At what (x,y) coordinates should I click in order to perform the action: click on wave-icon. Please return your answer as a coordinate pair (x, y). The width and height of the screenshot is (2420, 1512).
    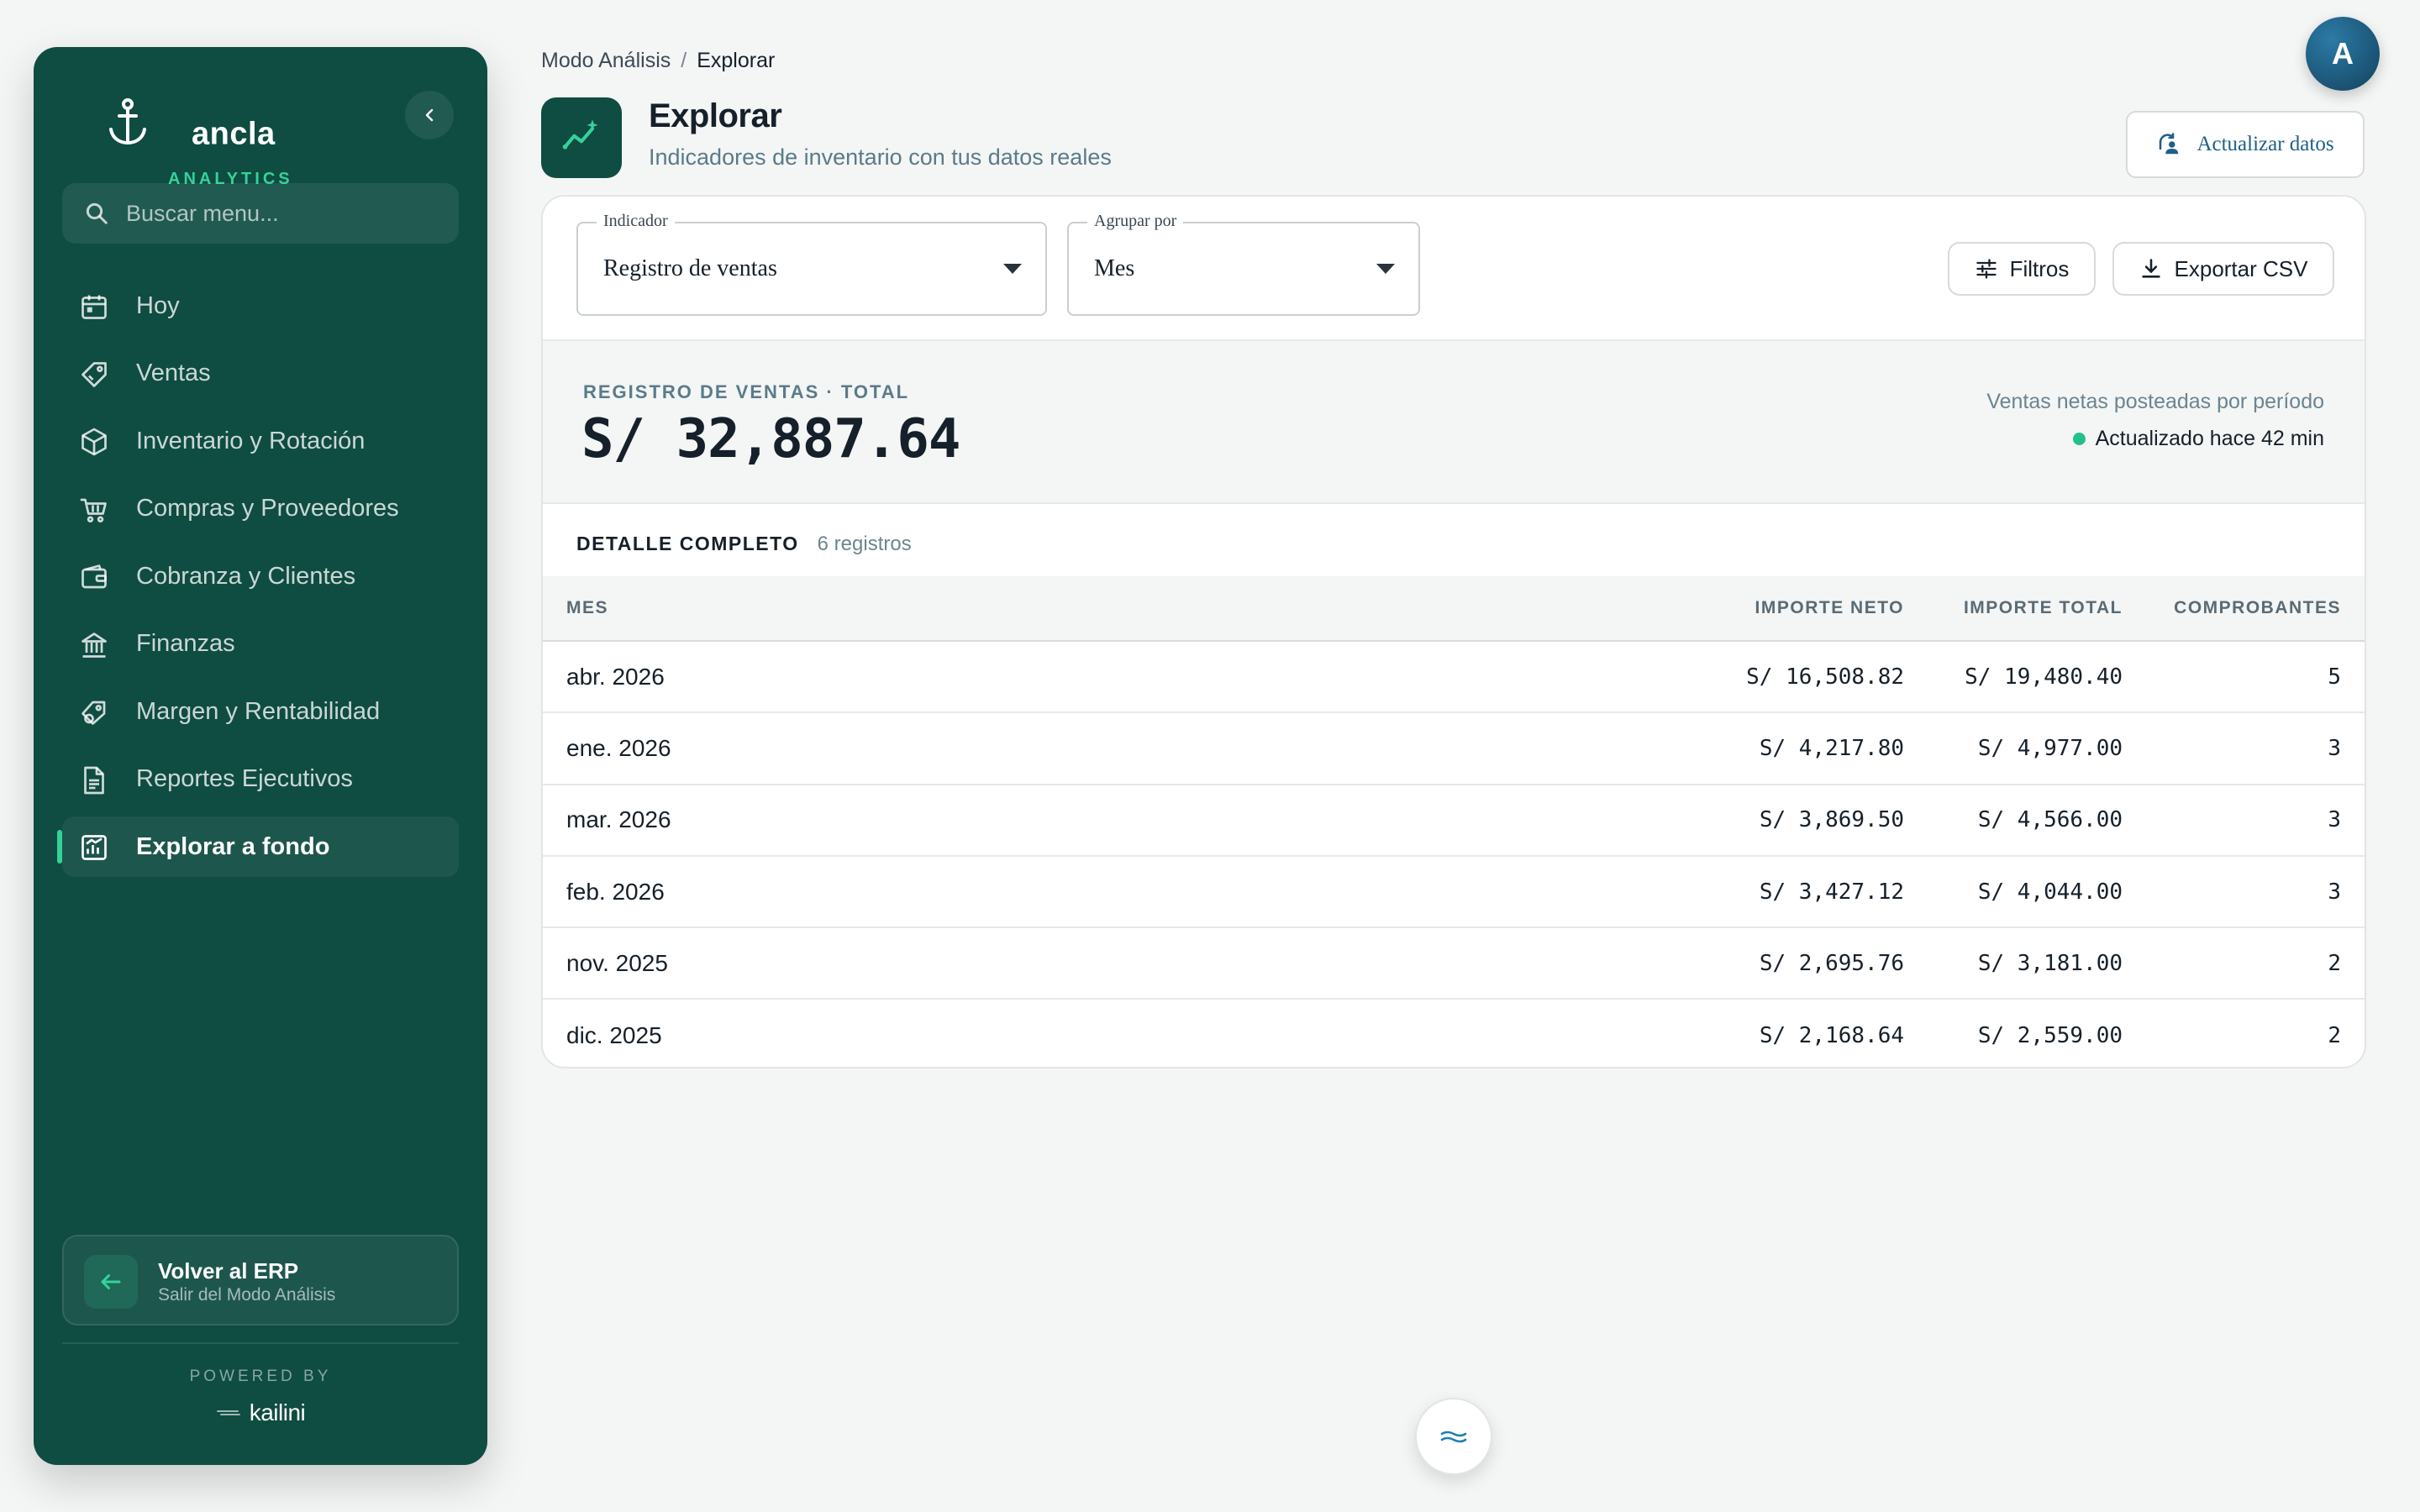
    Looking at the image, I should click on (1453, 1437).